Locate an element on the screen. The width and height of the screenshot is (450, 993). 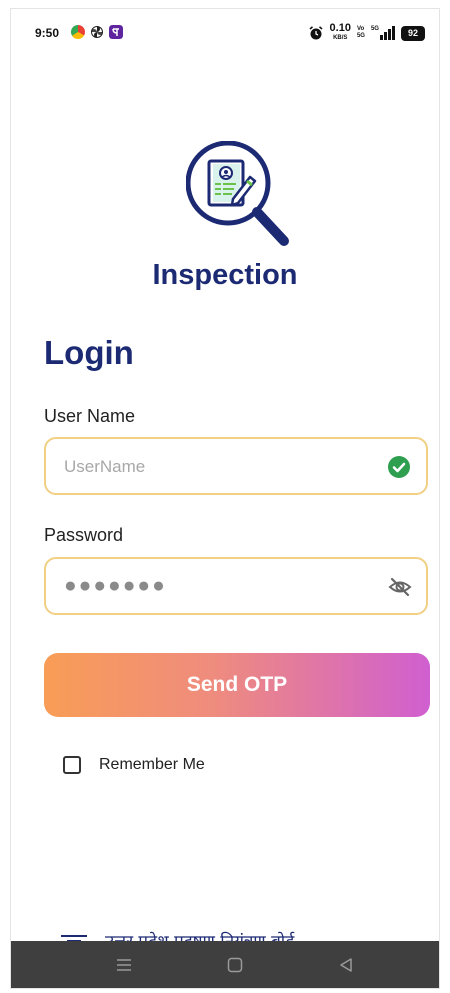
volte-indicator: Vo 5G is located at coordinates (360, 32).